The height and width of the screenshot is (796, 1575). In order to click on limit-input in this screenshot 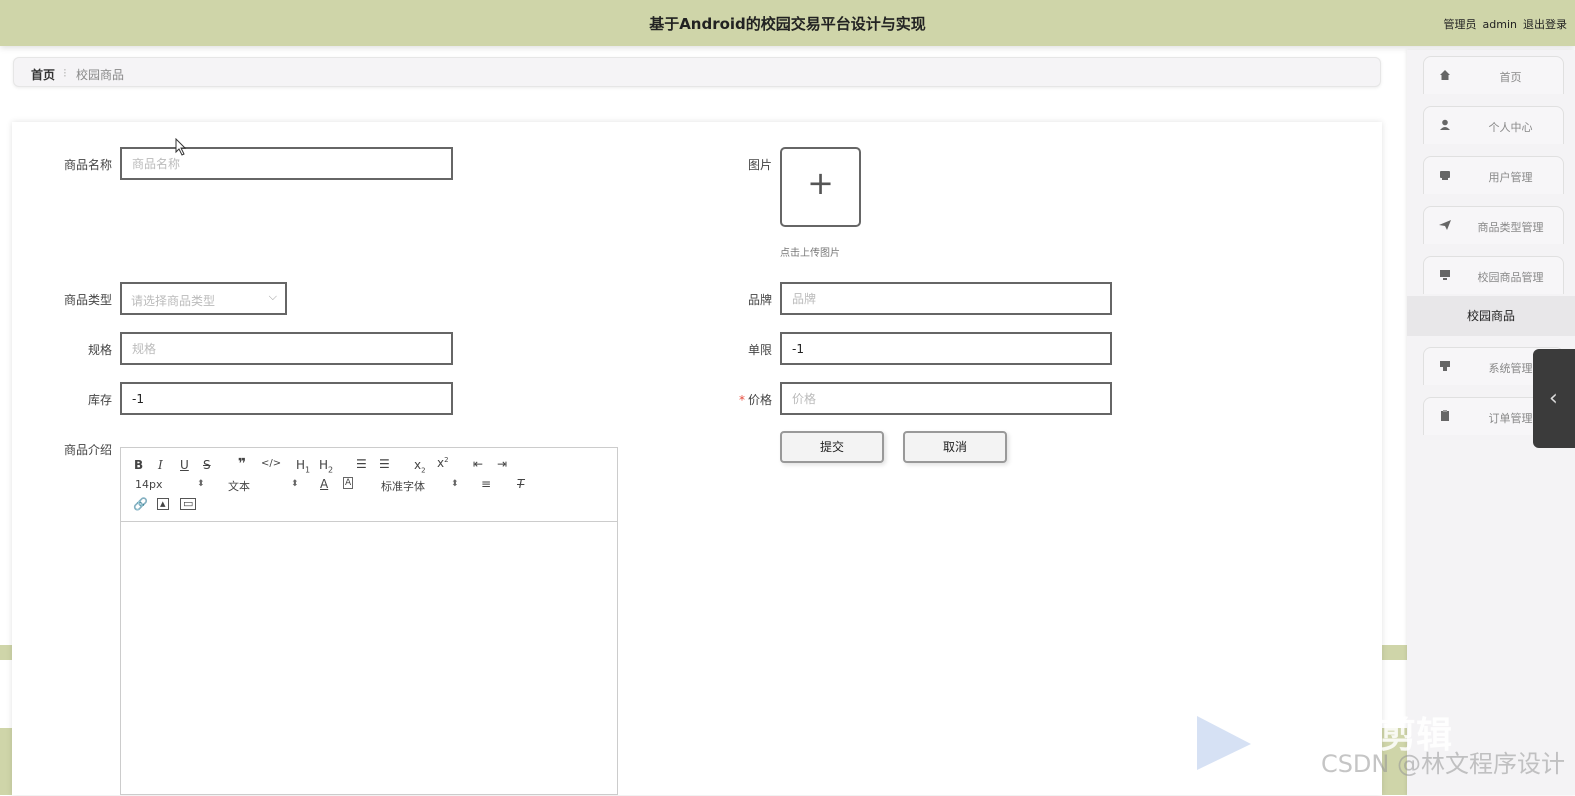, I will do `click(946, 348)`.